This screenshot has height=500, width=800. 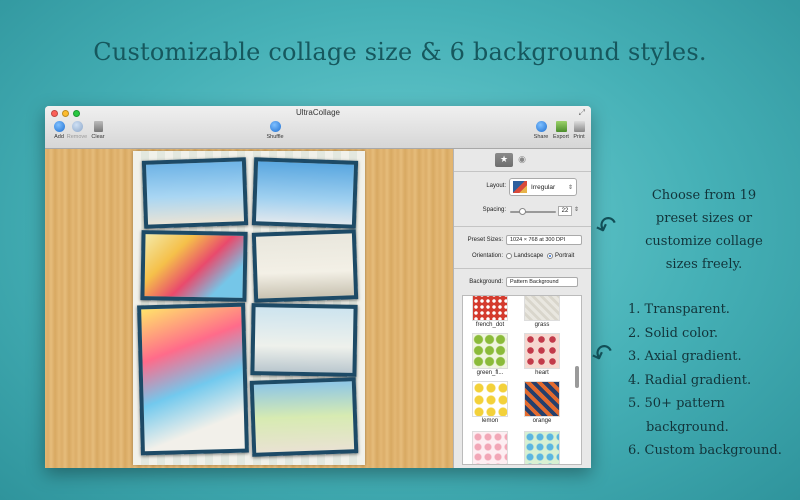 What do you see at coordinates (685, 356) in the screenshot?
I see `list-item: 3. Axial gradient.` at bounding box center [685, 356].